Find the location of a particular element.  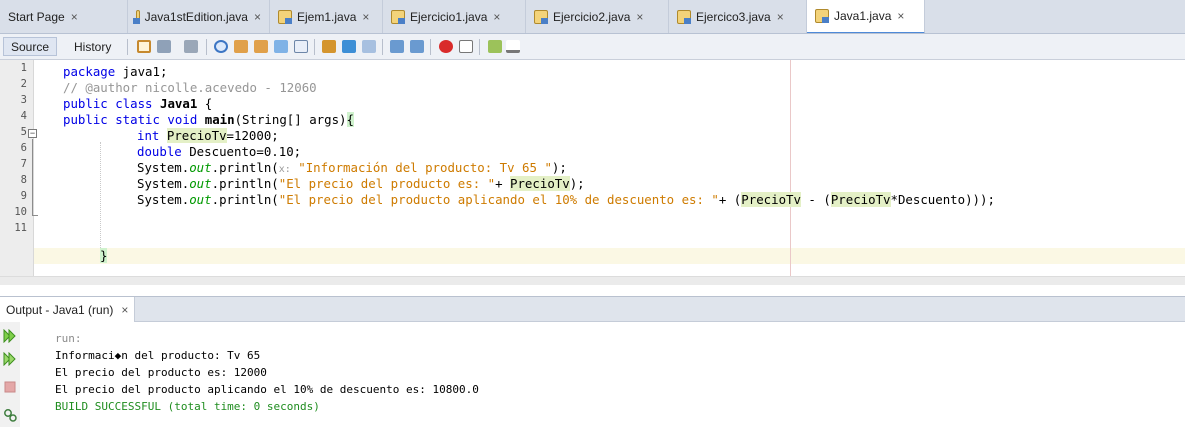

settings-icon is located at coordinates (10, 415).